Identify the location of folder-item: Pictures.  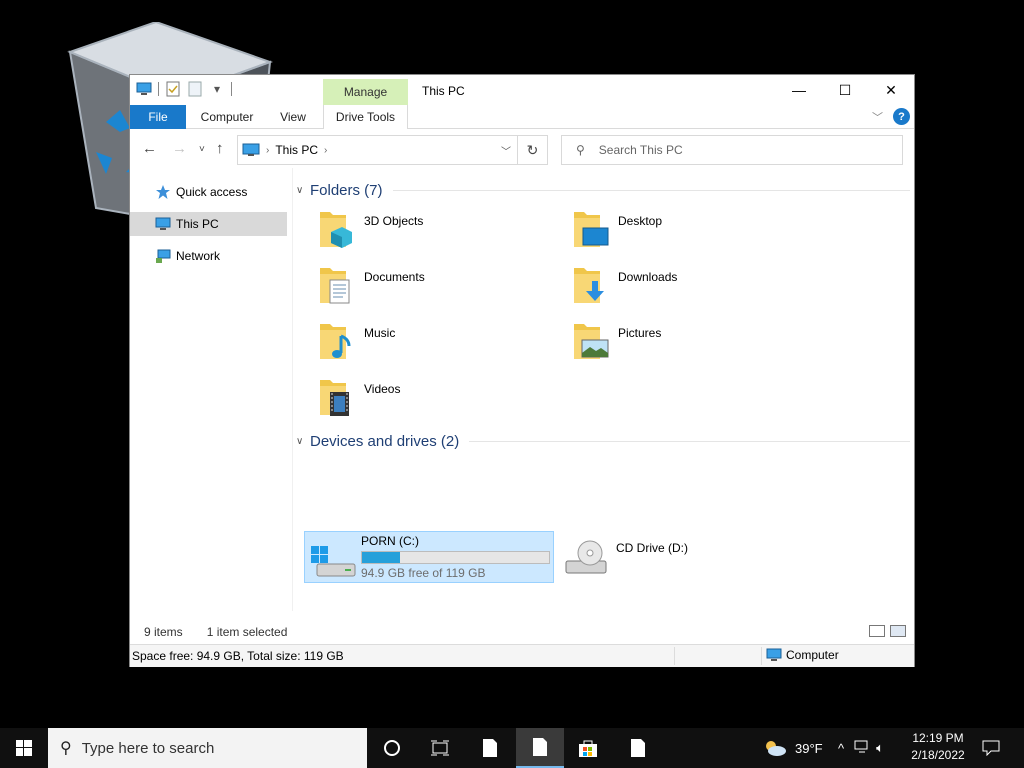
(684, 345).